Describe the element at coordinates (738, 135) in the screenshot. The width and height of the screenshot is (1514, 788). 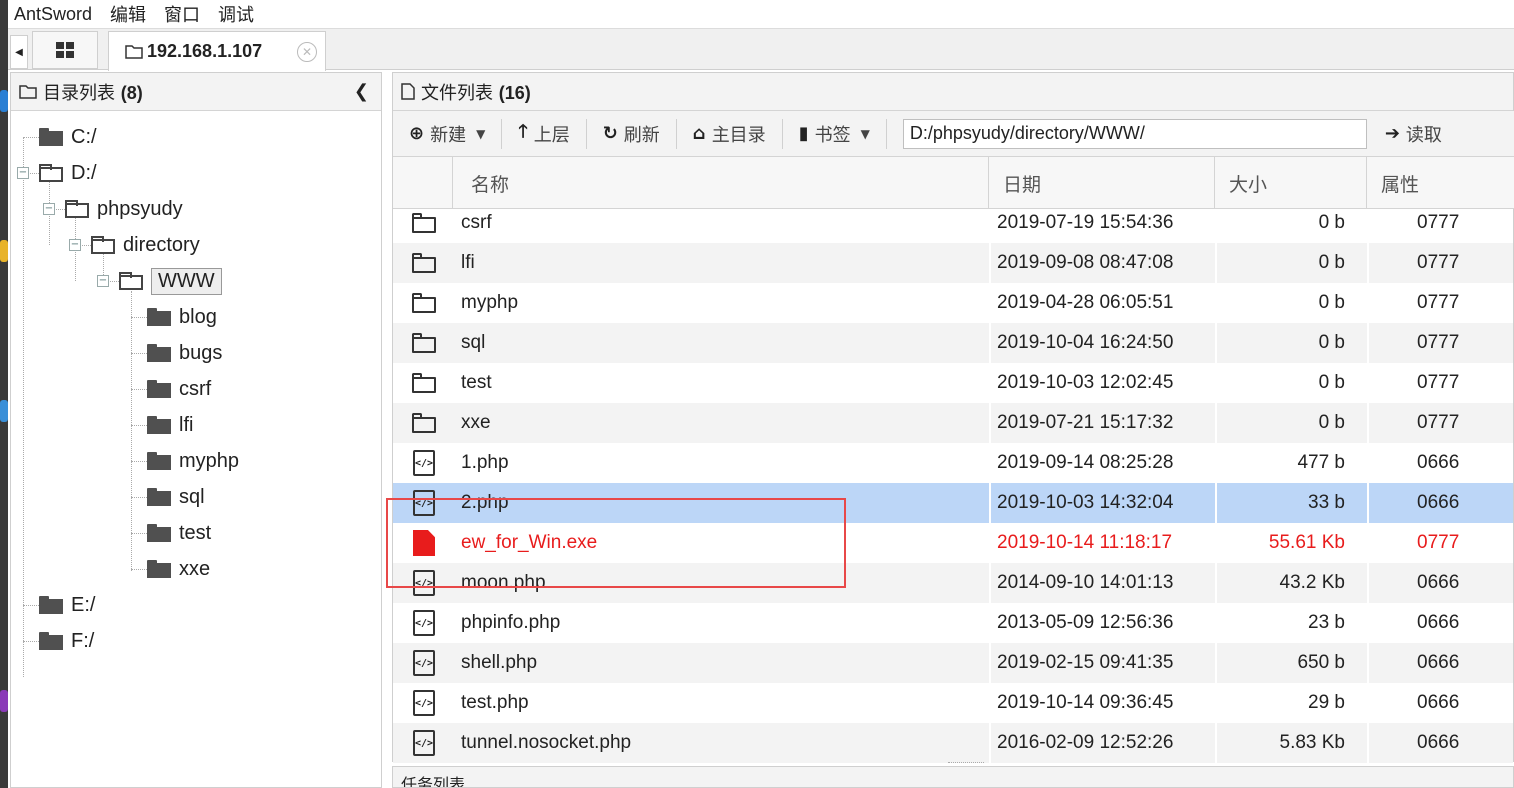
I see `home-label: 主目录` at that location.